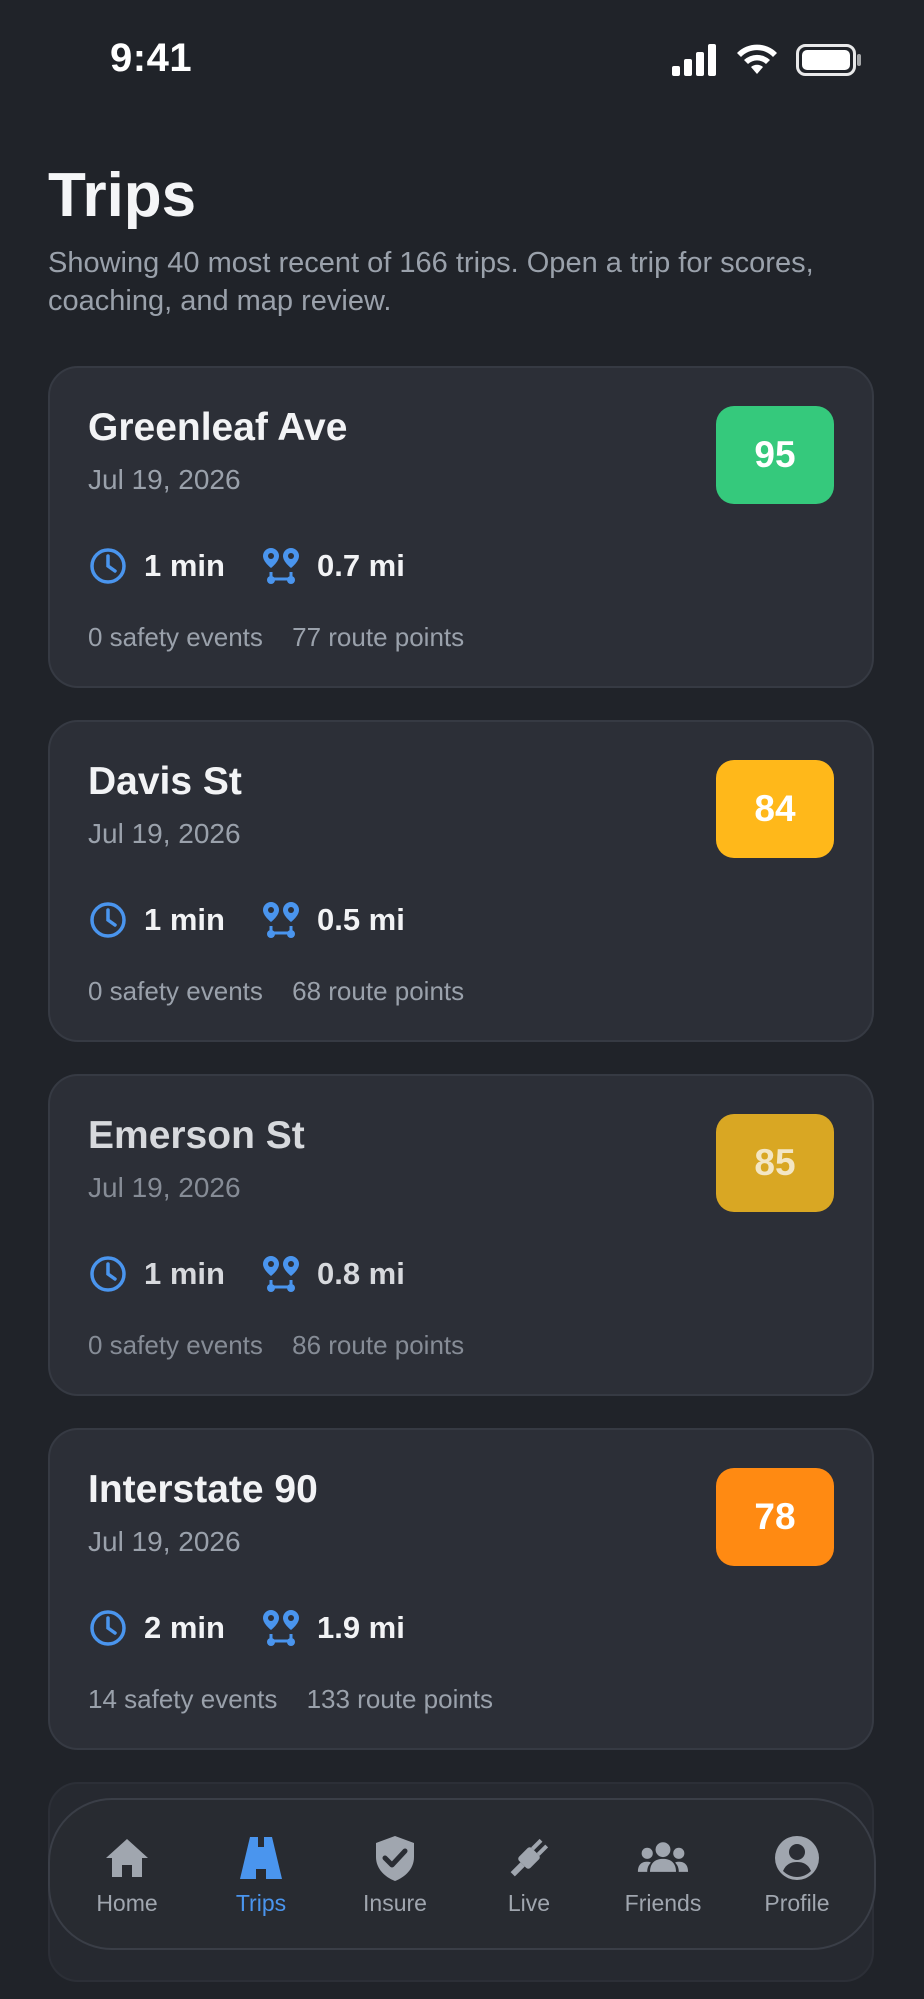  Describe the element at coordinates (663, 1902) in the screenshot. I see `tab-label: Friends` at that location.